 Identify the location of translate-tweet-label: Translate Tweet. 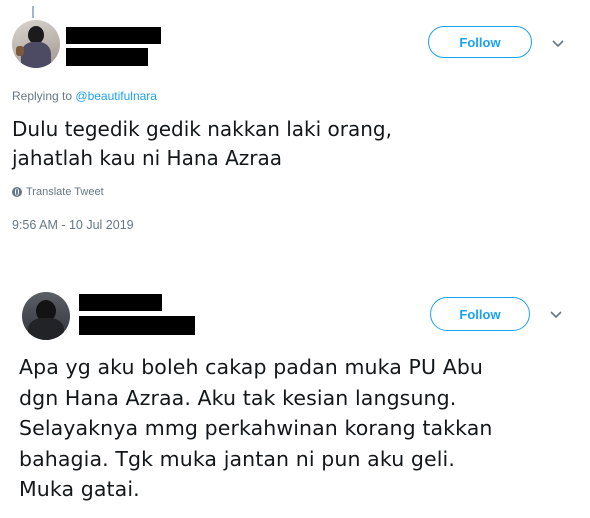
(65, 192).